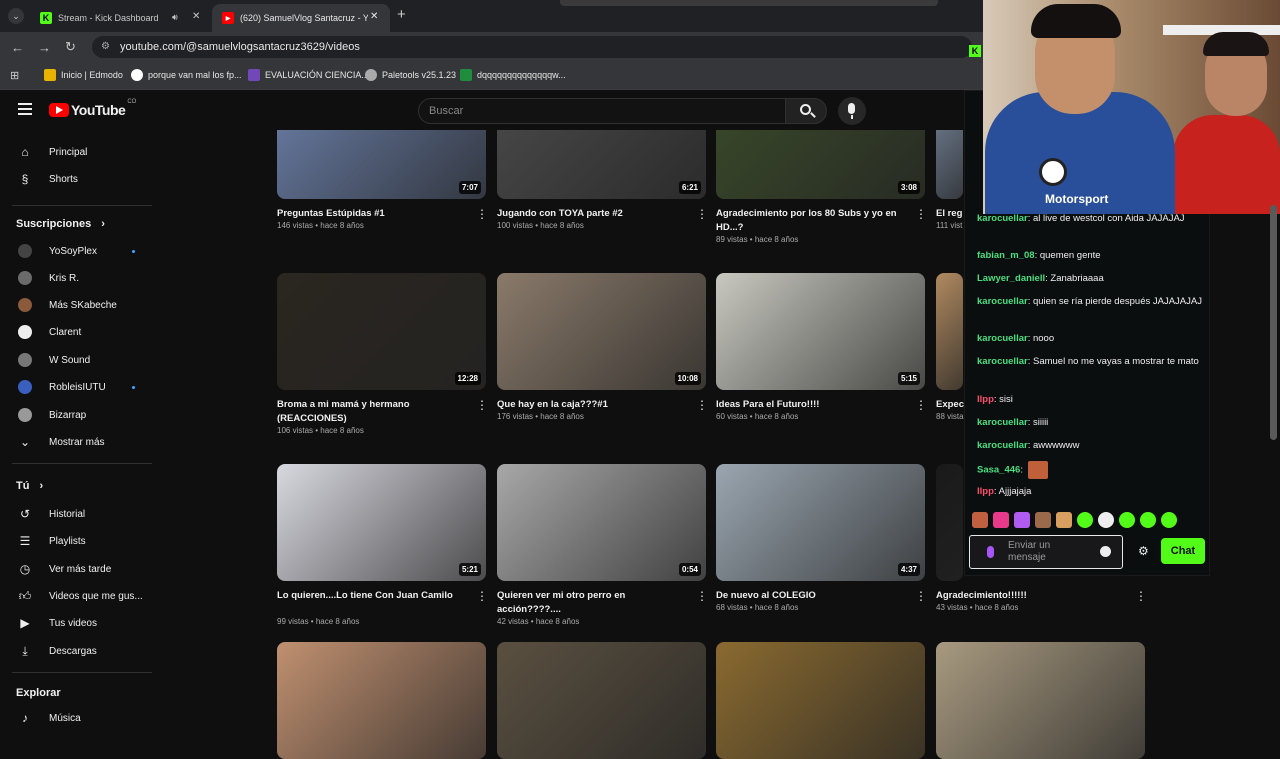  What do you see at coordinates (92, 108) in the screenshot?
I see `youtube-logo: YouTube CO` at bounding box center [92, 108].